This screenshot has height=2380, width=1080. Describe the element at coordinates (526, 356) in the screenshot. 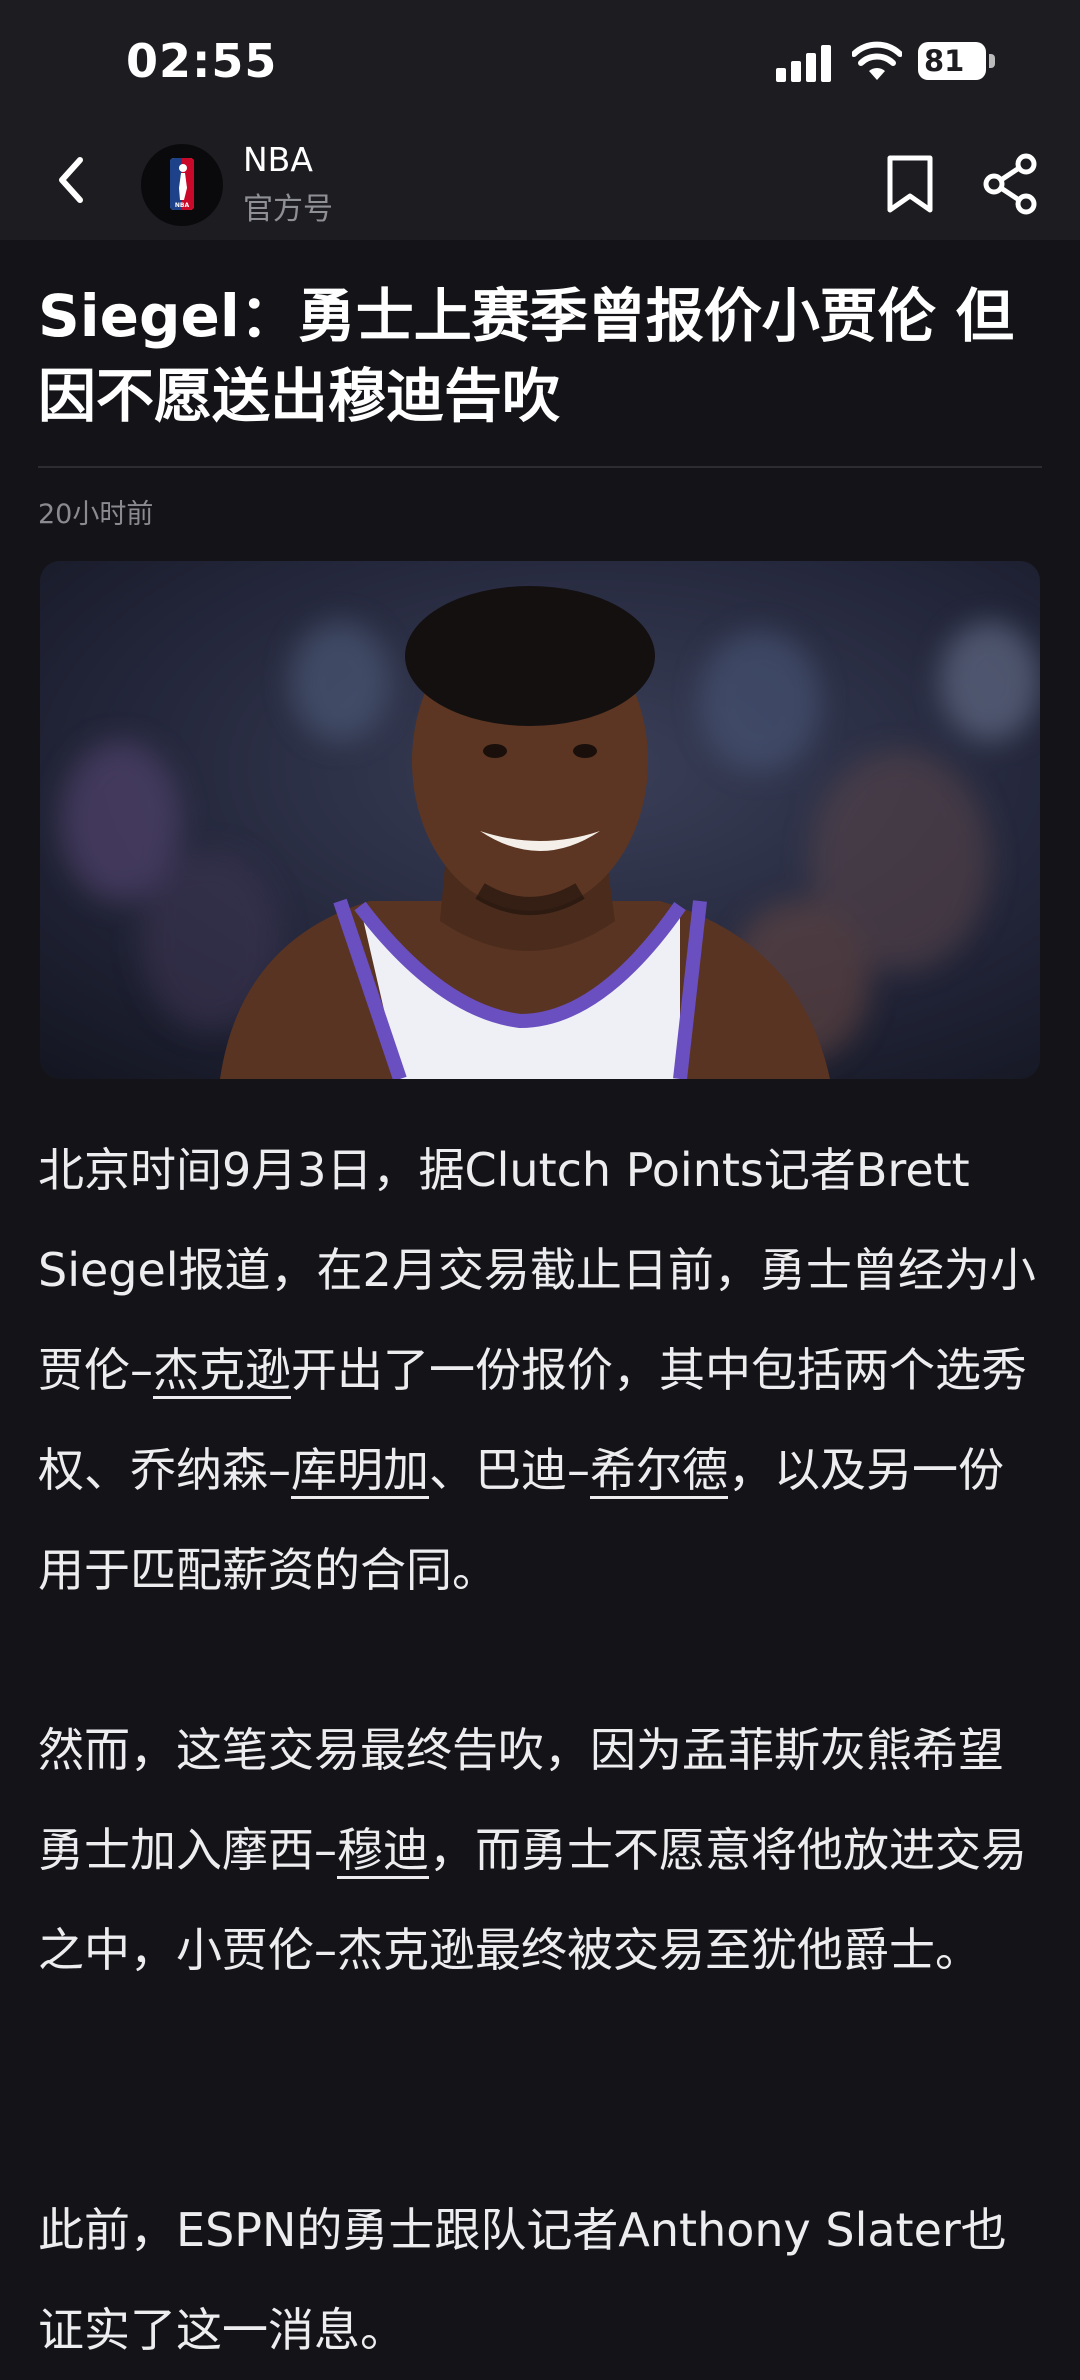

I see `article-headline: Siegel：勇士上赛季曾报价小贾伦 但因不愿送出穆迪告吹` at that location.